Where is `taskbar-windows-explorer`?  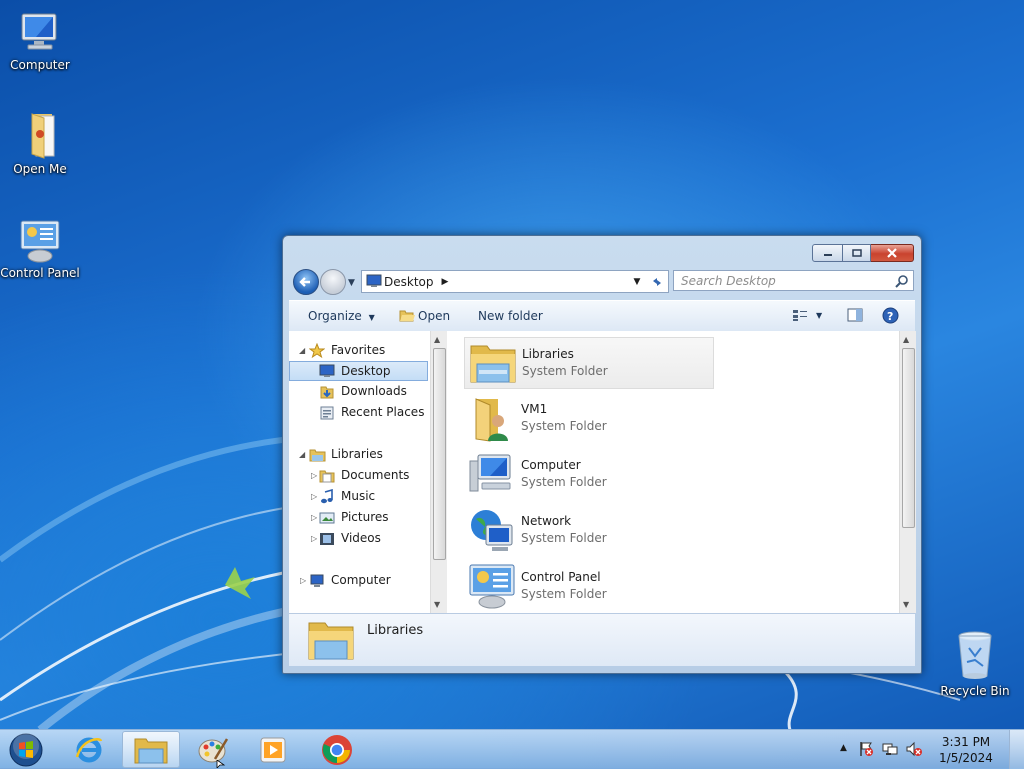 taskbar-windows-explorer is located at coordinates (151, 749).